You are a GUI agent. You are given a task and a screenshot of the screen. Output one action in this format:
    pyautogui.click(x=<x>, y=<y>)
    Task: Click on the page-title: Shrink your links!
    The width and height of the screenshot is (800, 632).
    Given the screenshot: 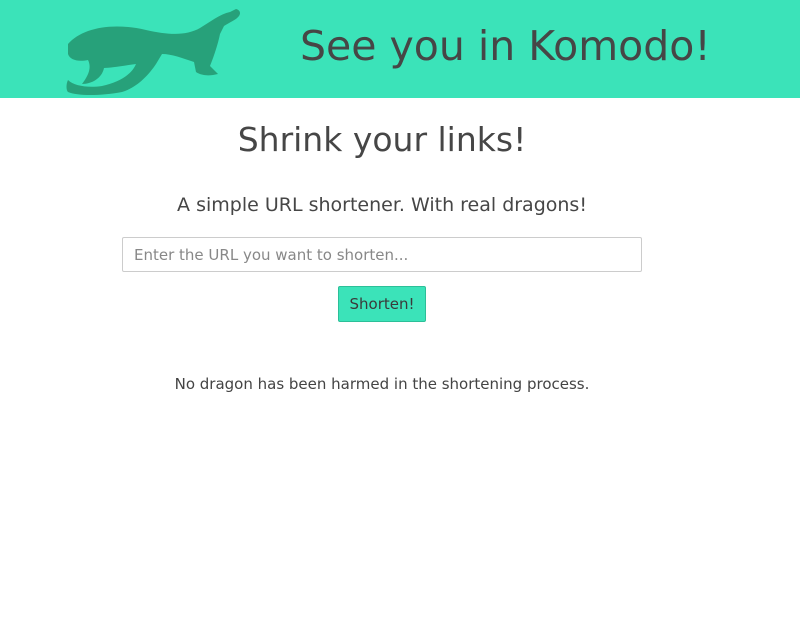 What is the action you would take?
    pyautogui.click(x=382, y=139)
    